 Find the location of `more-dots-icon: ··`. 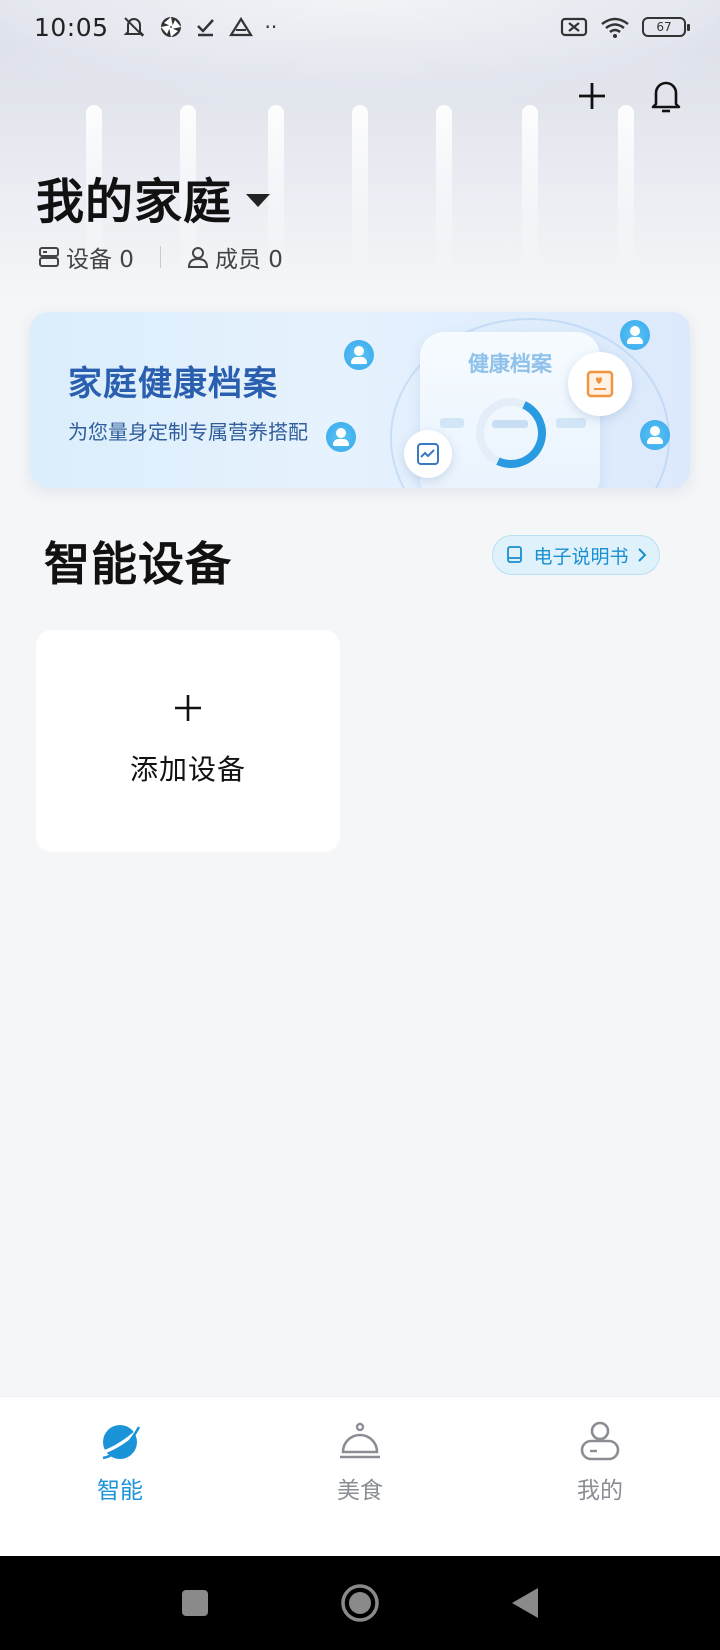

more-dots-icon: ·· is located at coordinates (271, 27).